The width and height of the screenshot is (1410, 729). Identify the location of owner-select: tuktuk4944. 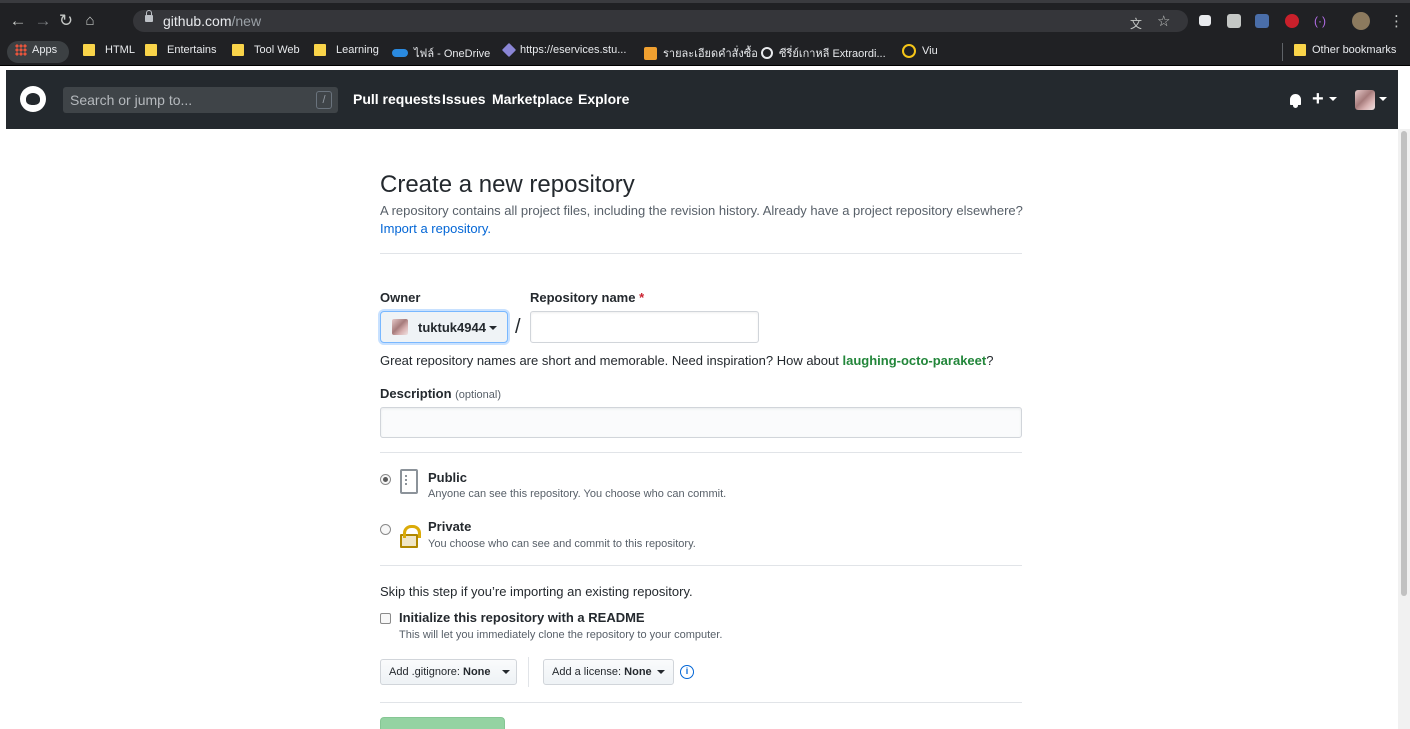
(444, 327).